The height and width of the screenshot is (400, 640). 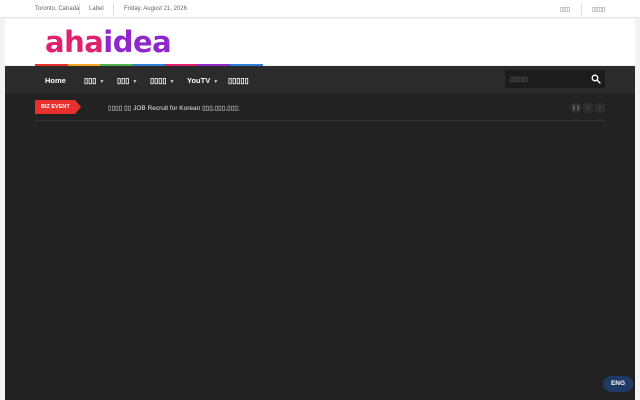 What do you see at coordinates (74, 42) in the screenshot?
I see `logo-text-aha: aha` at bounding box center [74, 42].